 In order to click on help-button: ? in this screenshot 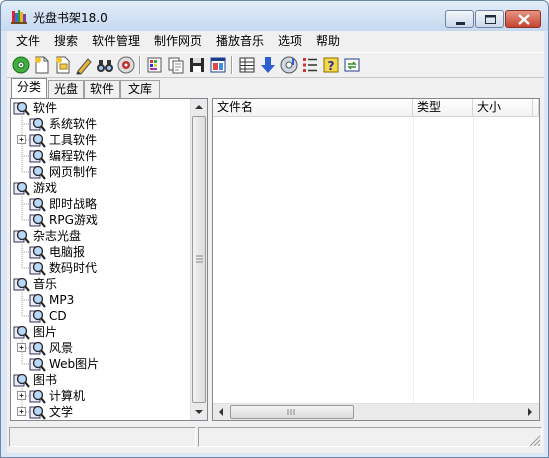, I will do `click(331, 65)`.